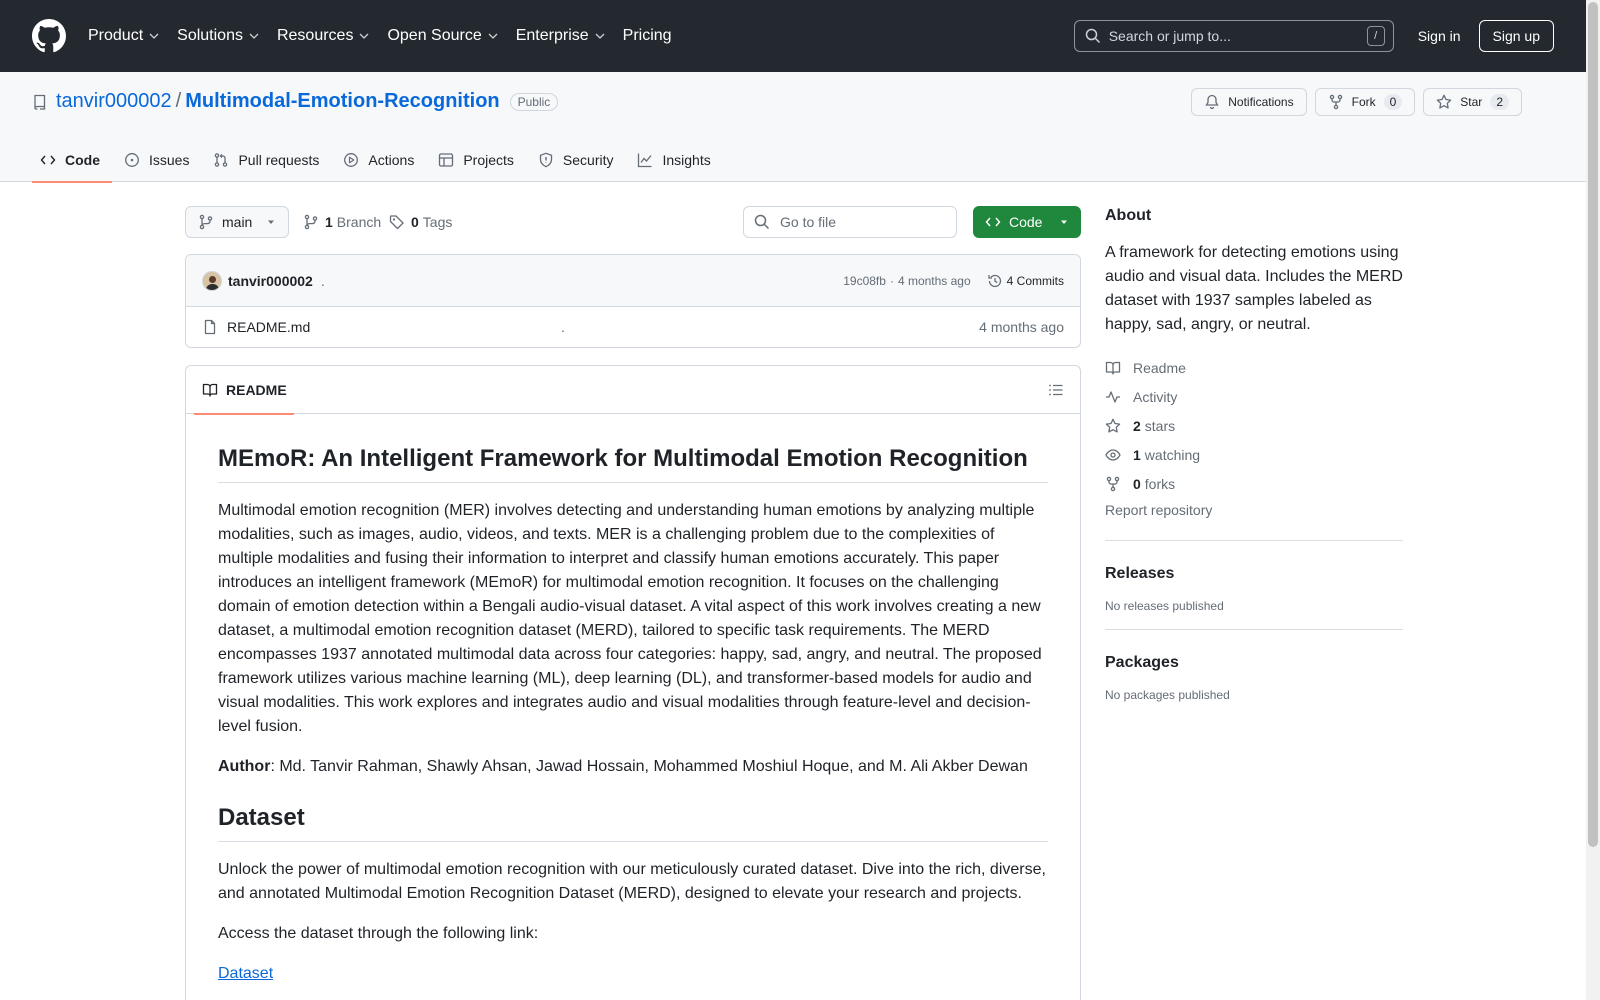 The height and width of the screenshot is (1000, 1600). What do you see at coordinates (1365, 102) in the screenshot?
I see `fork-button: Fork 0` at bounding box center [1365, 102].